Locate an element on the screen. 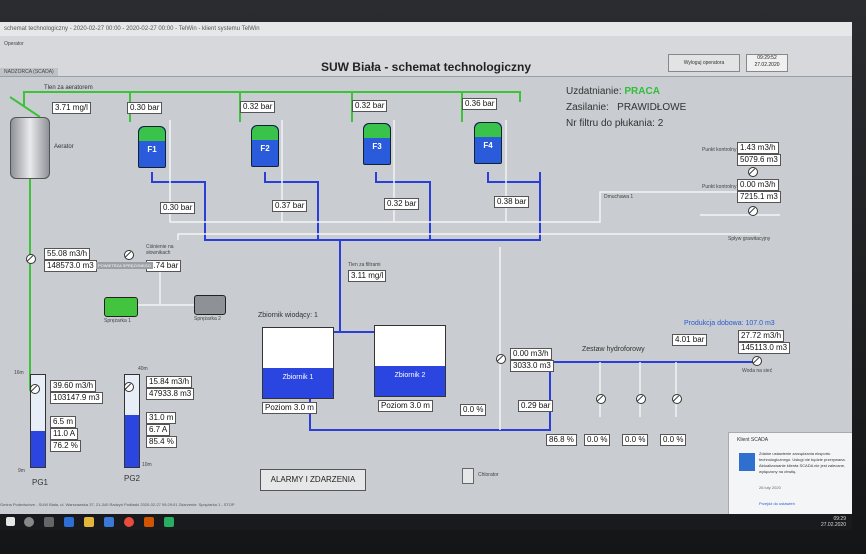  raw-water-total: 148573.0 m3 is located at coordinates (70, 266).